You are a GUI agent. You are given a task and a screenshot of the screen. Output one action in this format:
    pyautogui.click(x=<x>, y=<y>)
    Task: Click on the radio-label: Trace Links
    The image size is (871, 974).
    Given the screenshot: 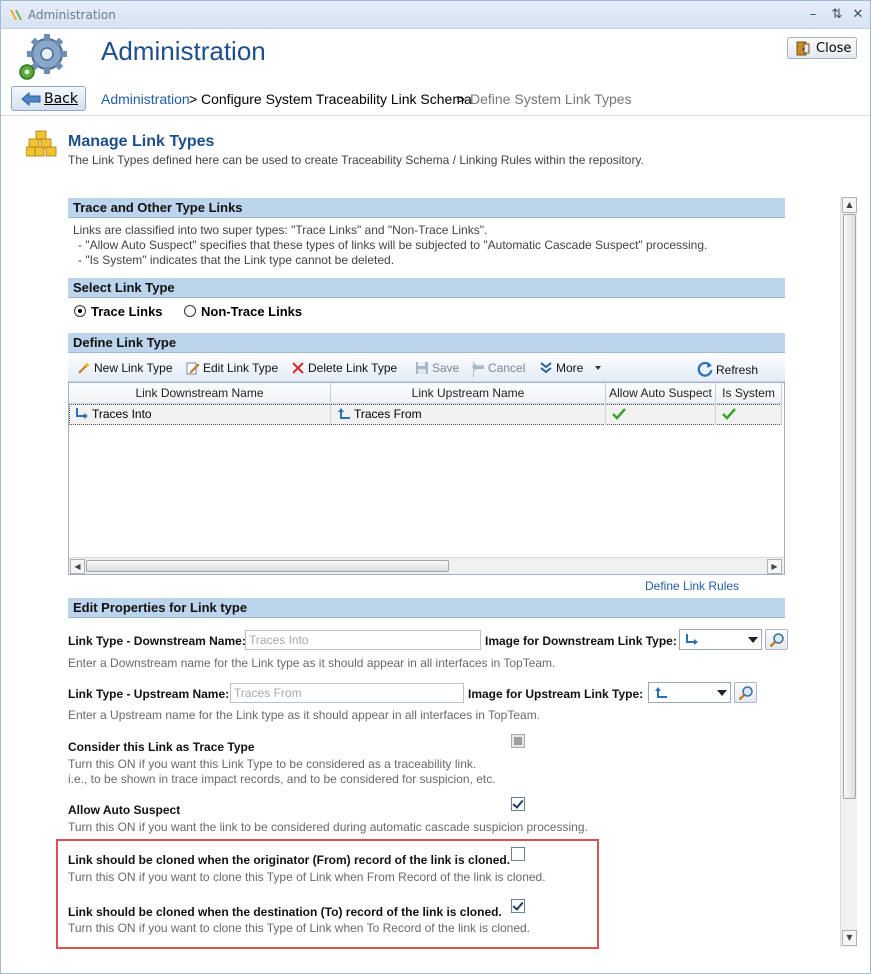 What is the action you would take?
    pyautogui.click(x=127, y=311)
    